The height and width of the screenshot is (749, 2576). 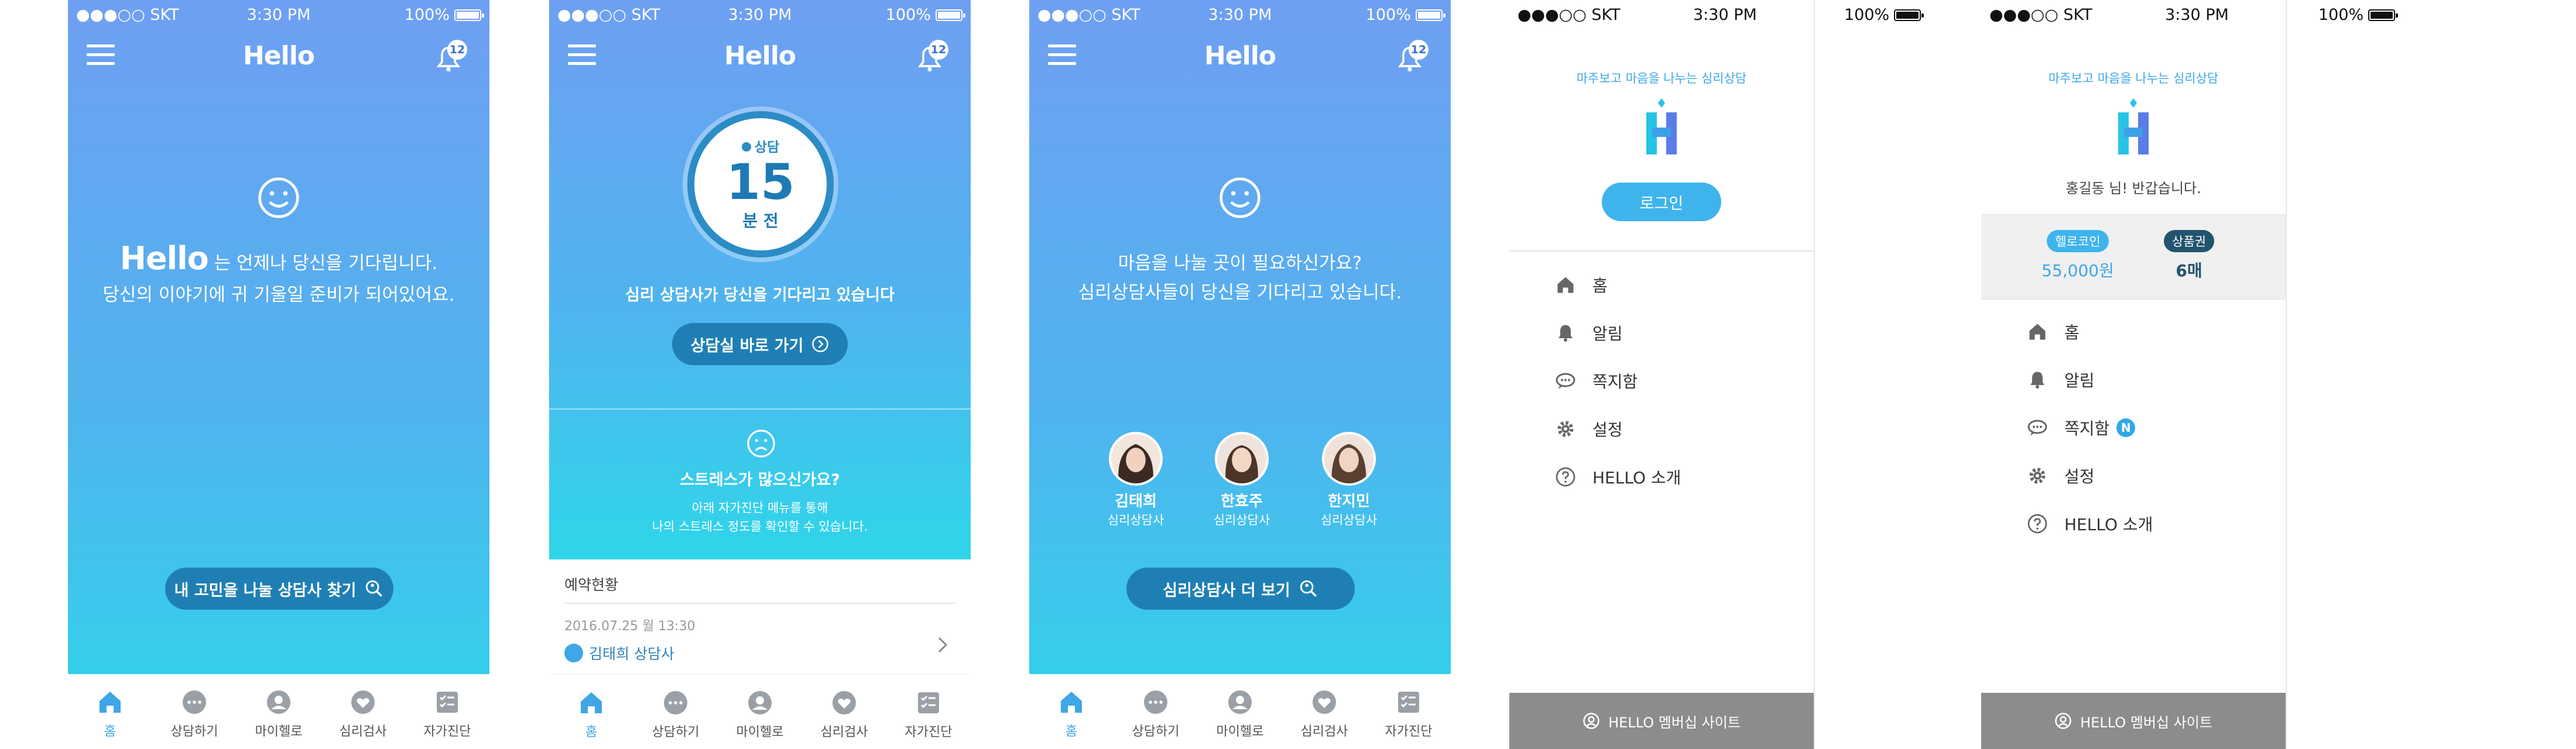 What do you see at coordinates (278, 56) in the screenshot?
I see `nav-bar: Hello 12` at bounding box center [278, 56].